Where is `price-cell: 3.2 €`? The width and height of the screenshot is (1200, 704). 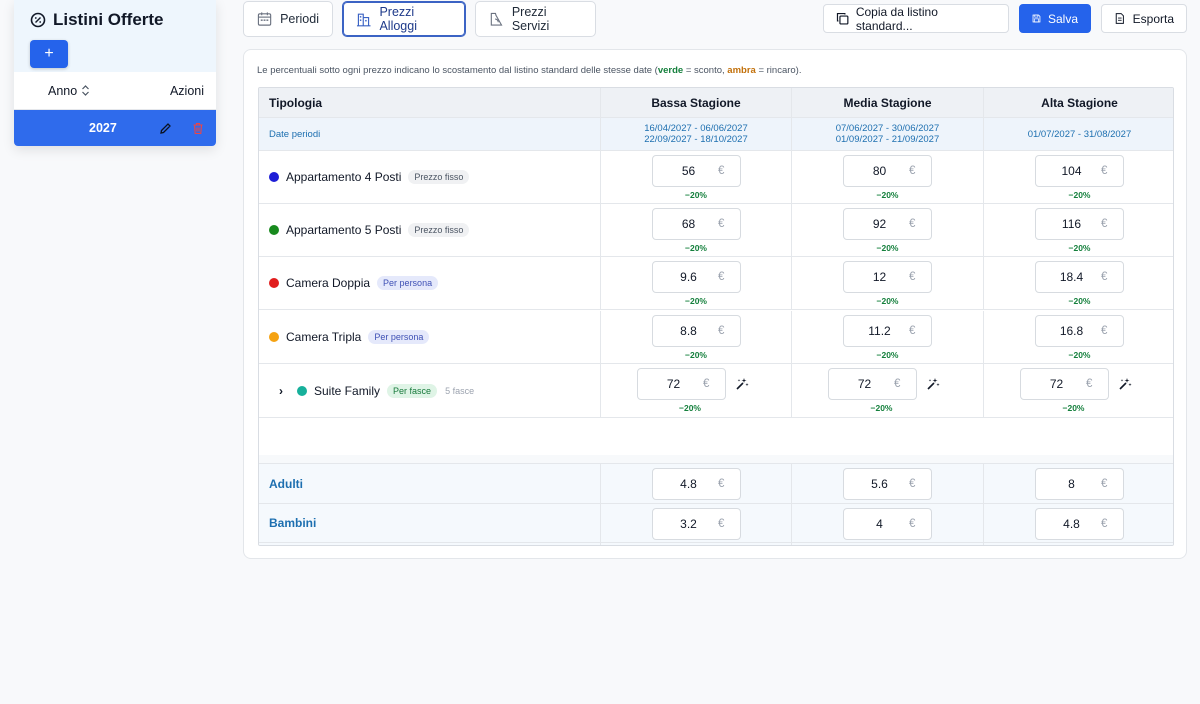
price-cell: 3.2 € is located at coordinates (695, 523).